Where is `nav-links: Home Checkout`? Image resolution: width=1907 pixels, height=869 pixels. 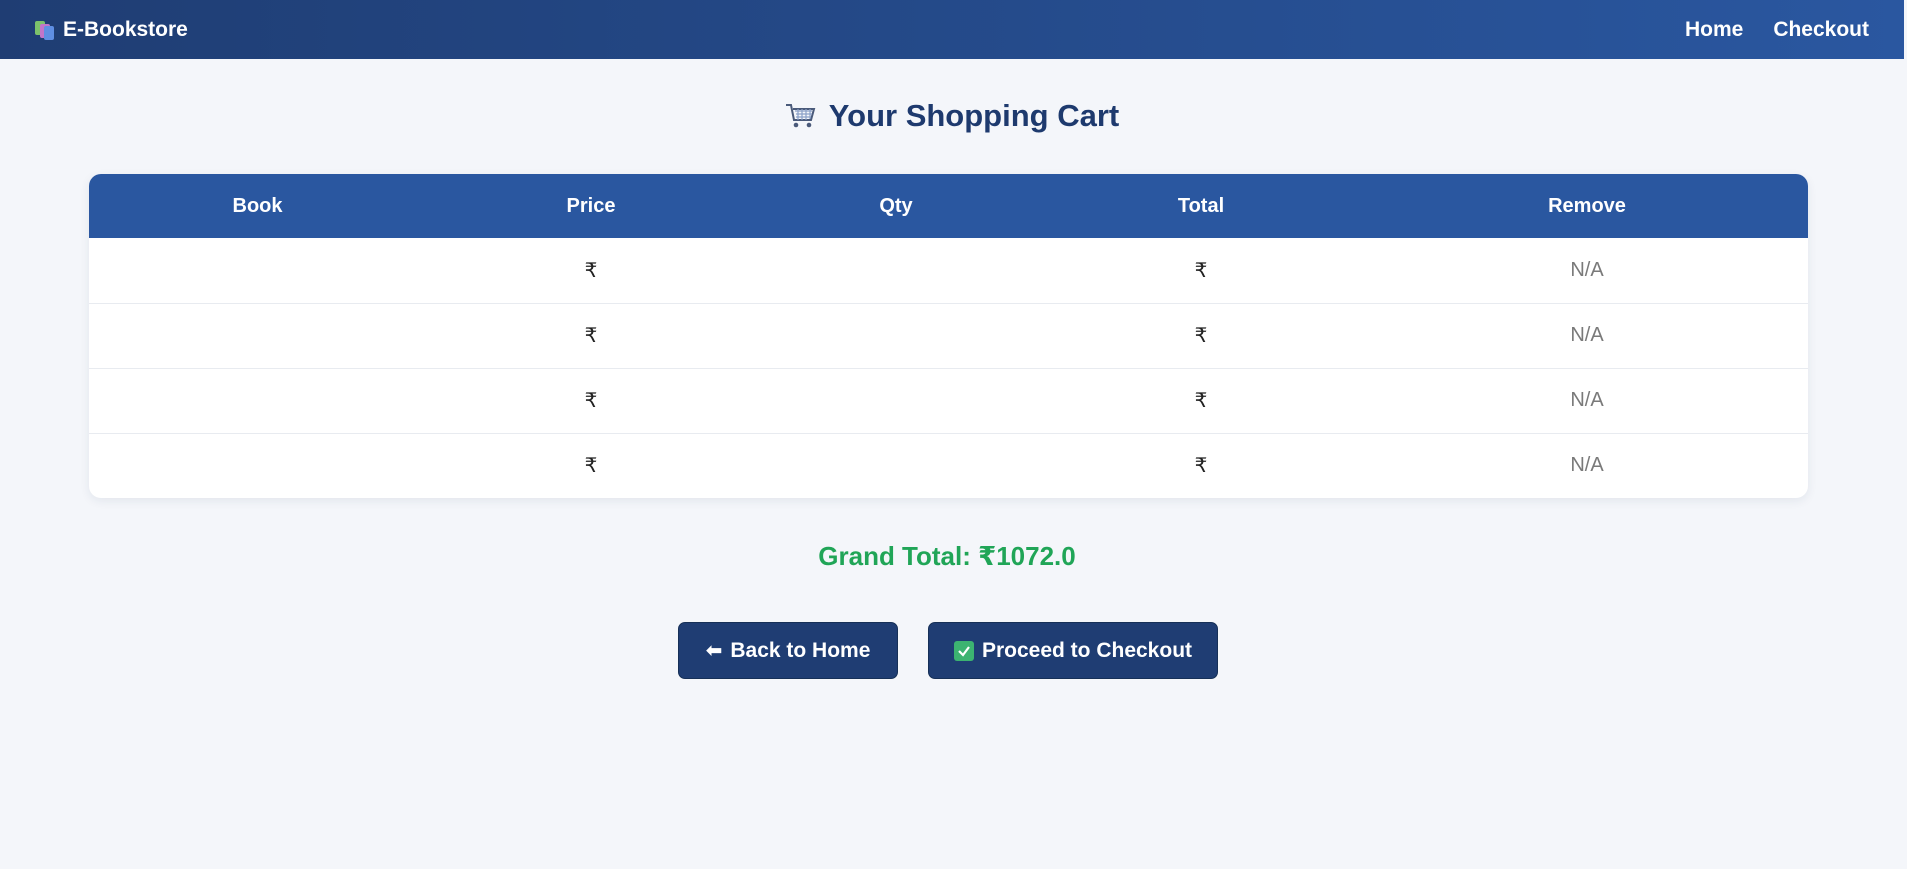
nav-links: Home Checkout is located at coordinates (1777, 30).